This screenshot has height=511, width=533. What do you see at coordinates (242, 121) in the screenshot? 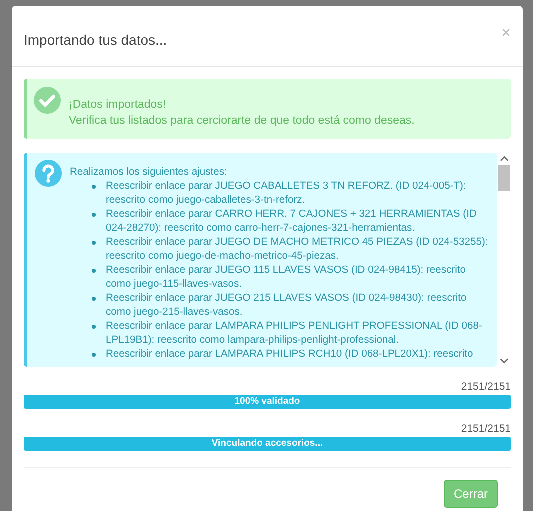
I see `alert-message: Verifica tus listados para cerciorarte de que todo está como deseas.` at bounding box center [242, 121].